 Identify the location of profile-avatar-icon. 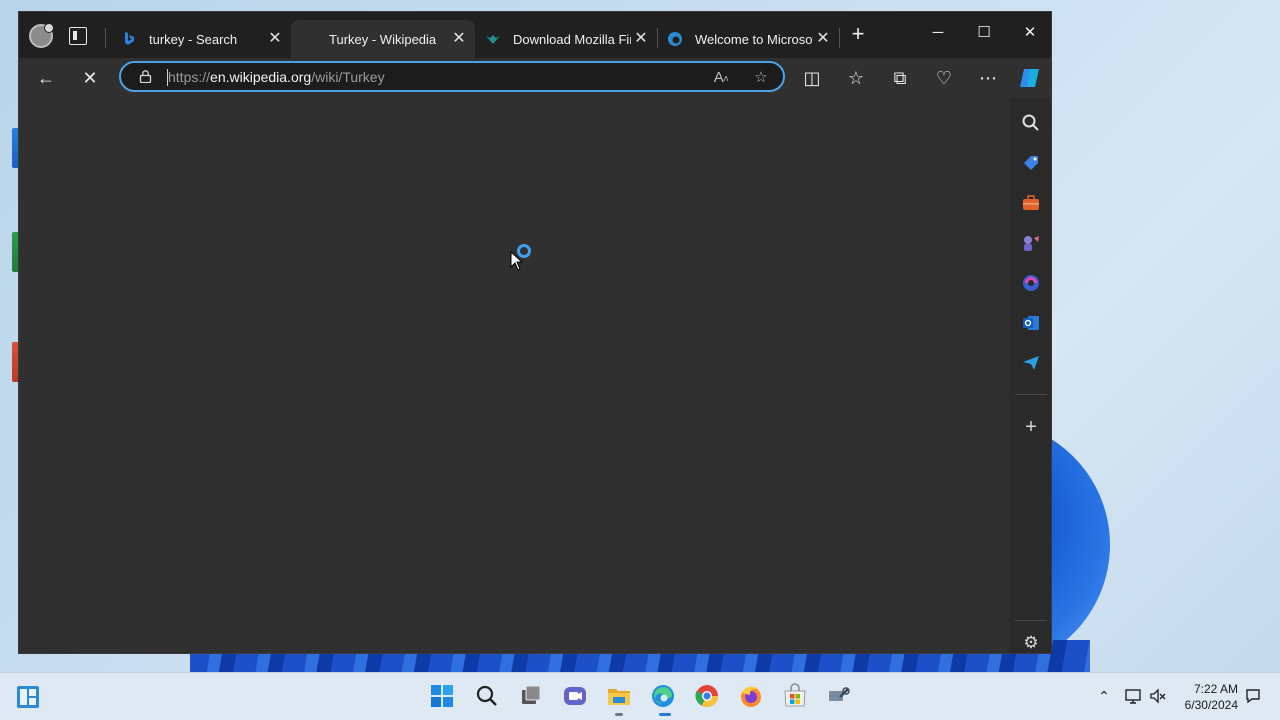
(41, 35).